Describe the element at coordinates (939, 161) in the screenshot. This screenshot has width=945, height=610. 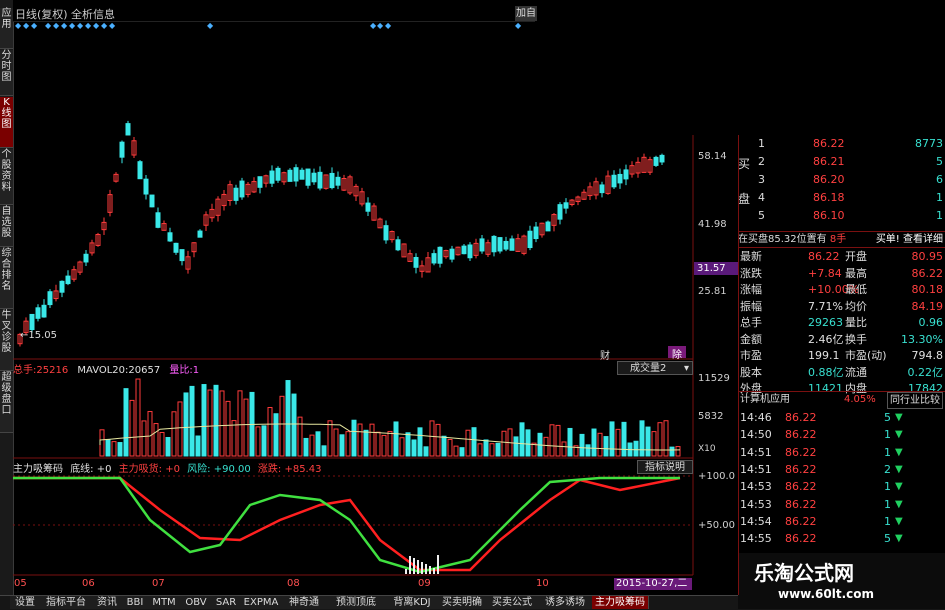
I see `order-volume: 5` at that location.